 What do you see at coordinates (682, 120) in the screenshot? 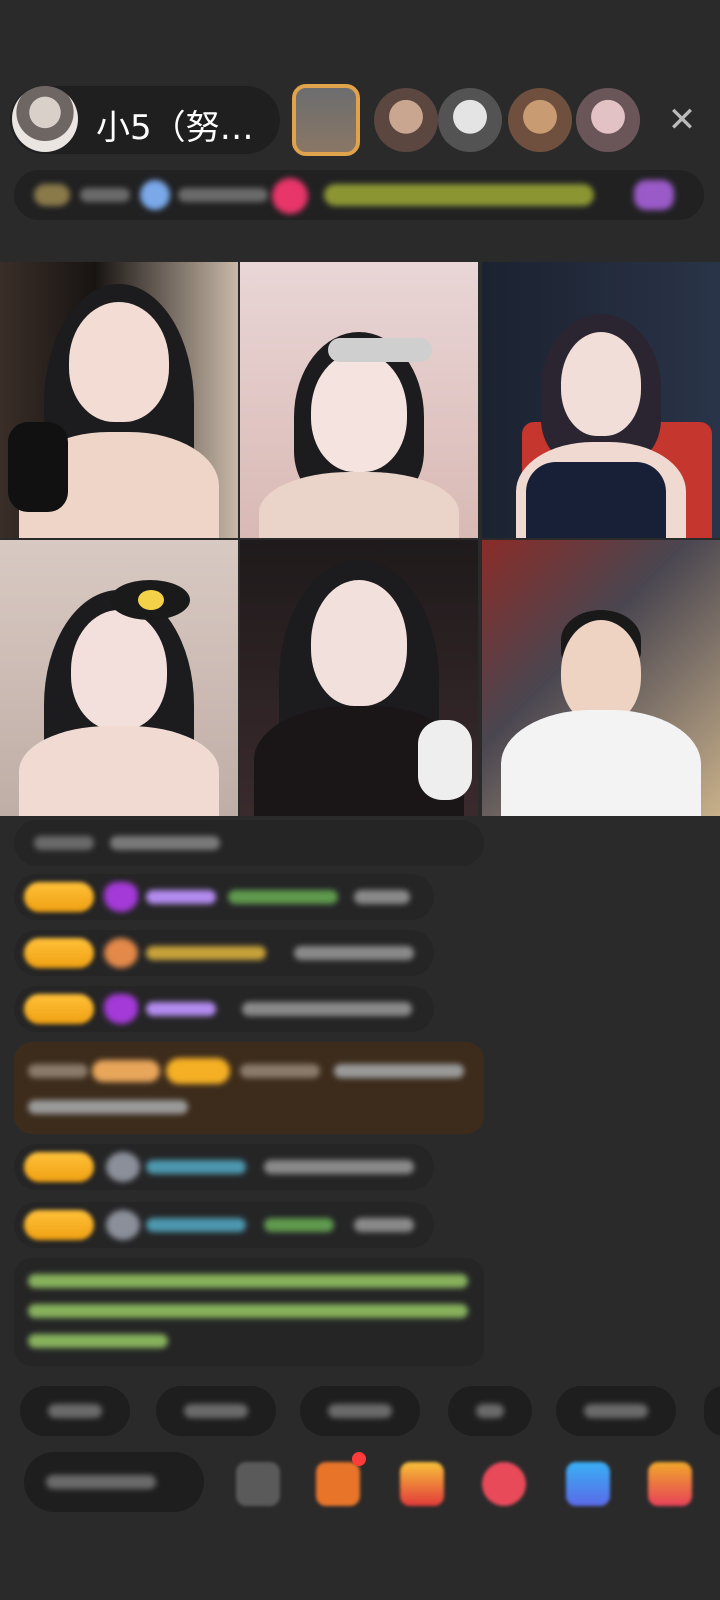
I see `close-icon: ✕` at bounding box center [682, 120].